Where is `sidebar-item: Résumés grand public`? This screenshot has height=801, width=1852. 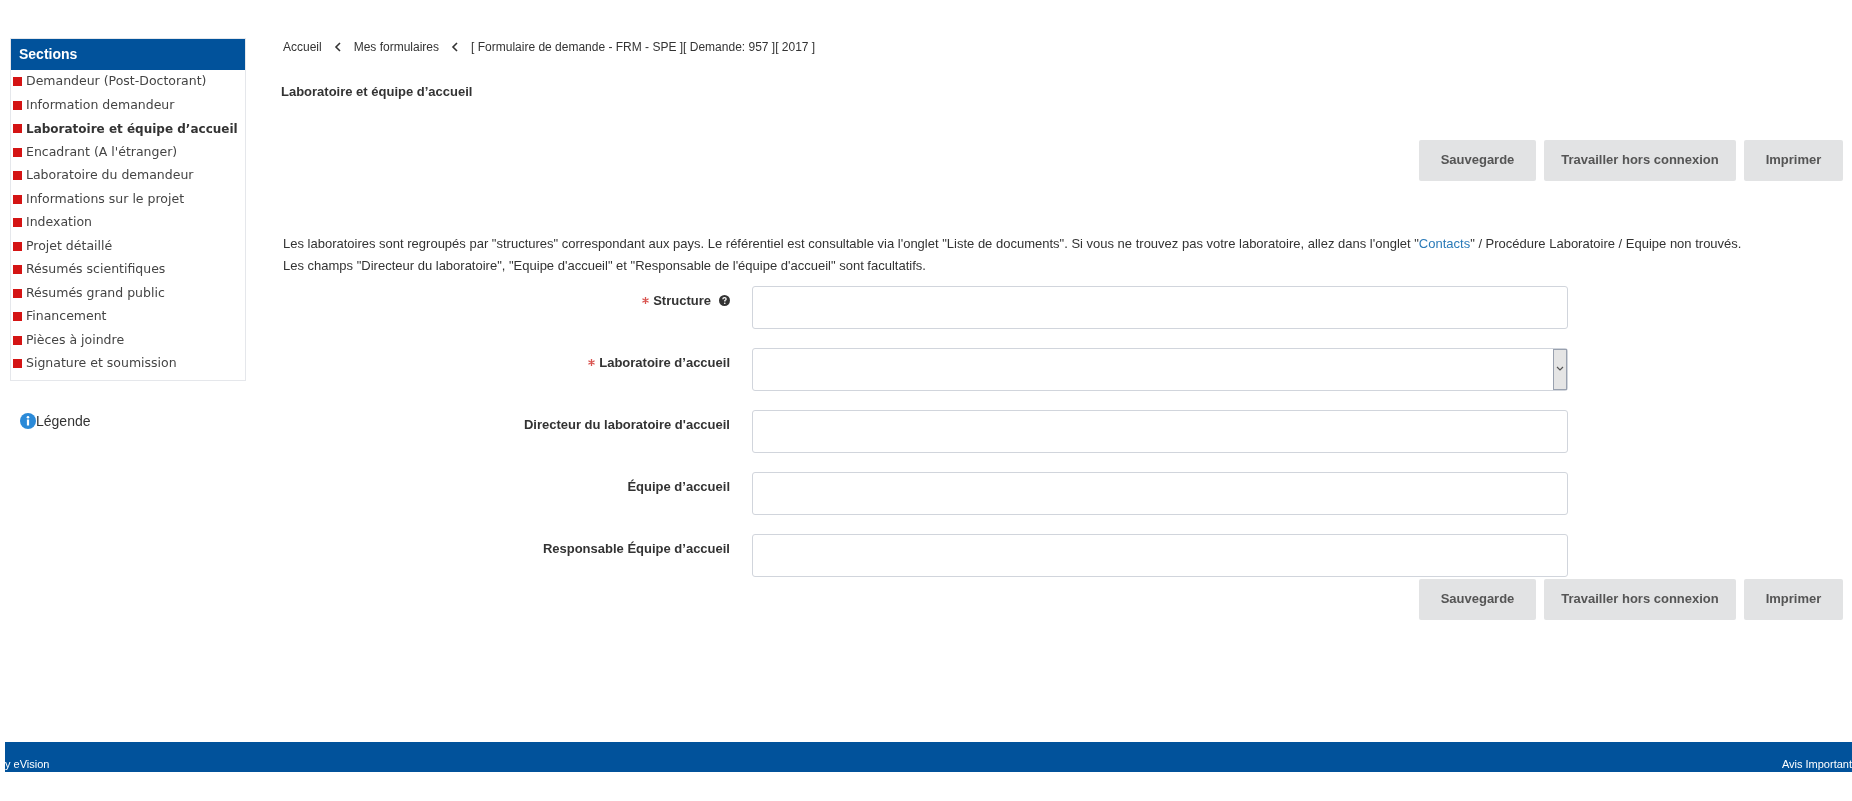 sidebar-item: Résumés grand public is located at coordinates (95, 293).